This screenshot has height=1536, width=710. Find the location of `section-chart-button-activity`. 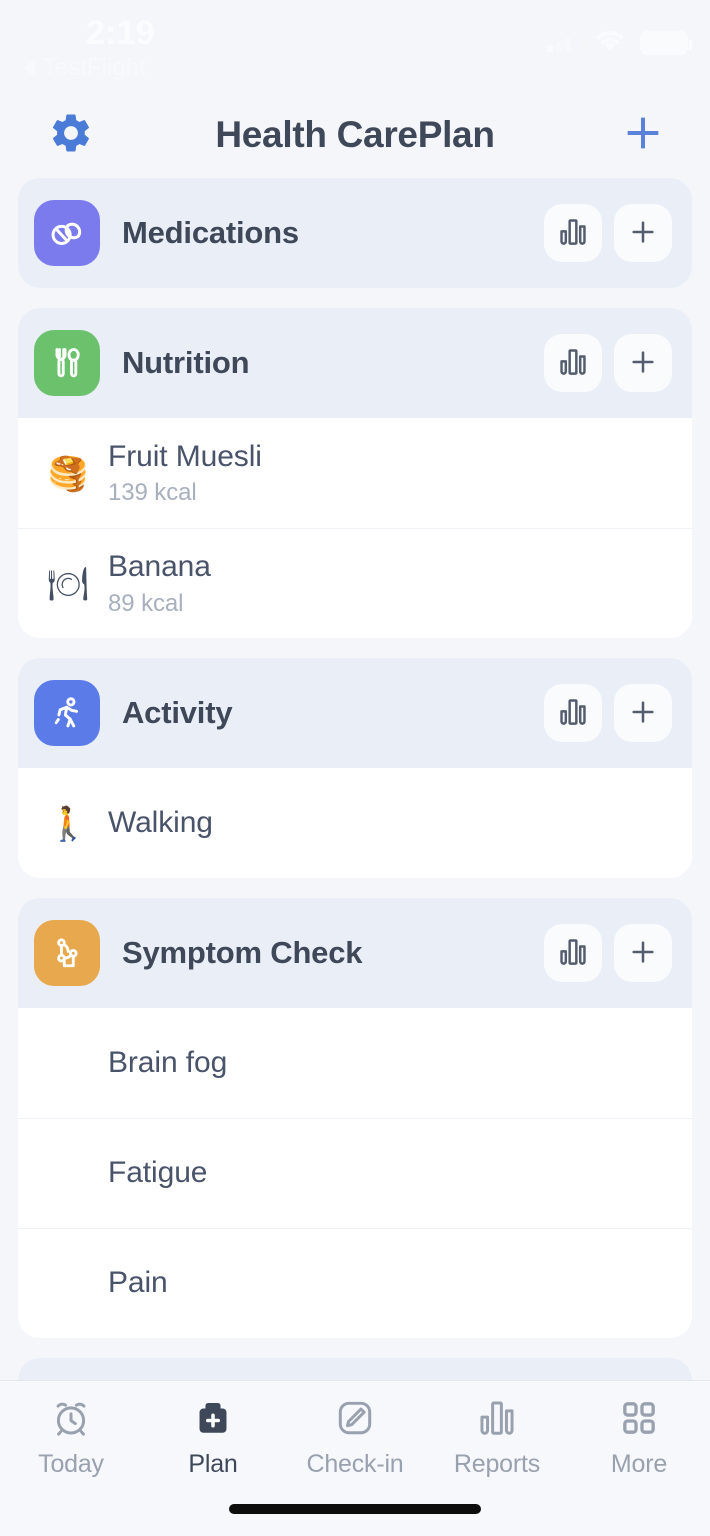

section-chart-button-activity is located at coordinates (573, 713).